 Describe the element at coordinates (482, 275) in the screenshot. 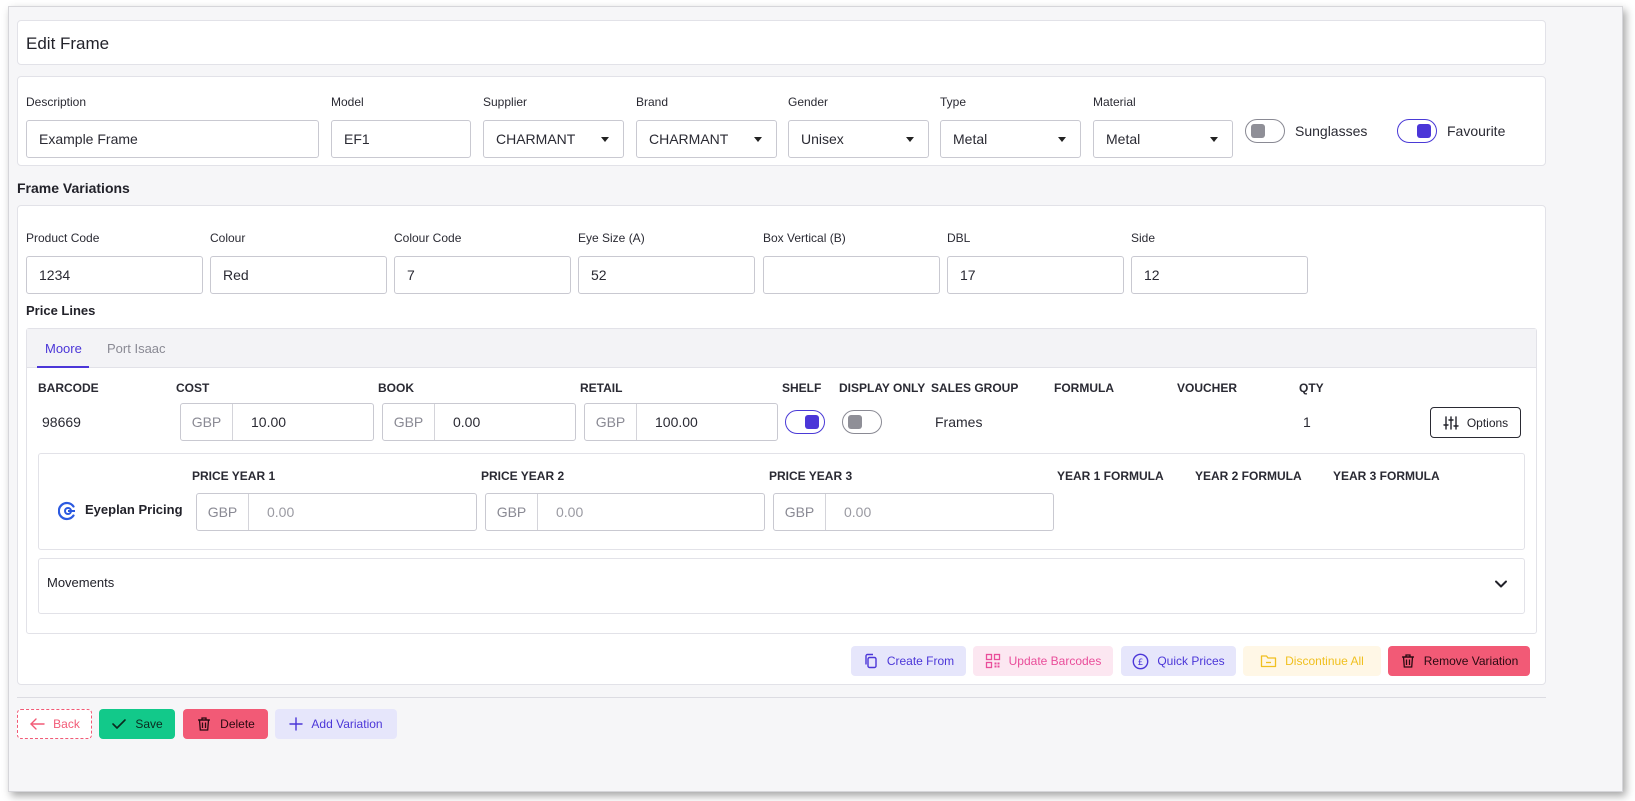

I see `colour-code-input: 7` at that location.